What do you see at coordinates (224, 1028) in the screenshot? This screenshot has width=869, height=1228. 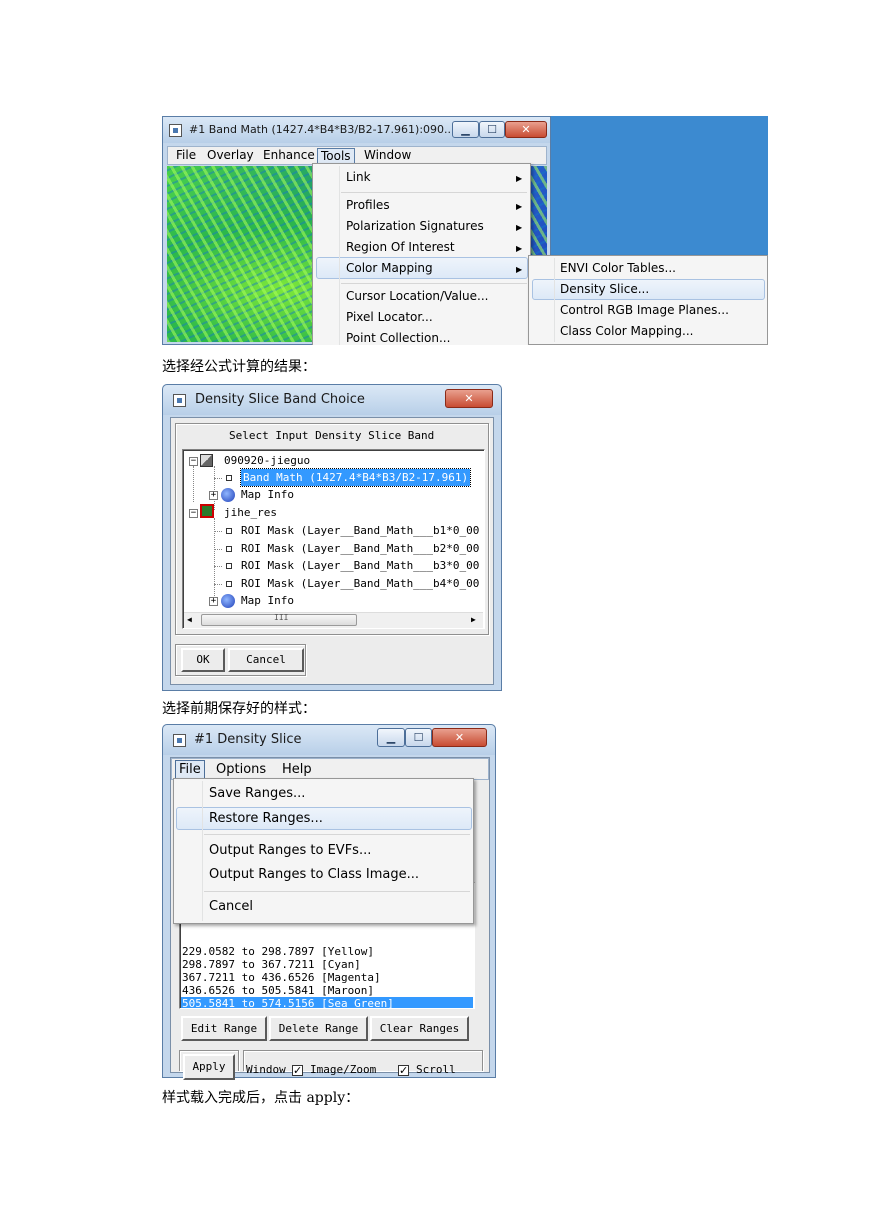 I see `edit-range-button: Edit Range` at bounding box center [224, 1028].